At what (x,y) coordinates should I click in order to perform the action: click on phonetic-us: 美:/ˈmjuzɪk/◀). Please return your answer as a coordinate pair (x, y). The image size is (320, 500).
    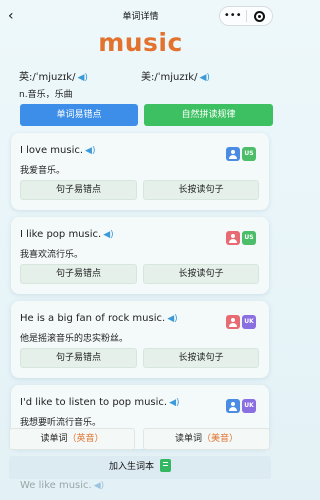
    Looking at the image, I should click on (175, 75).